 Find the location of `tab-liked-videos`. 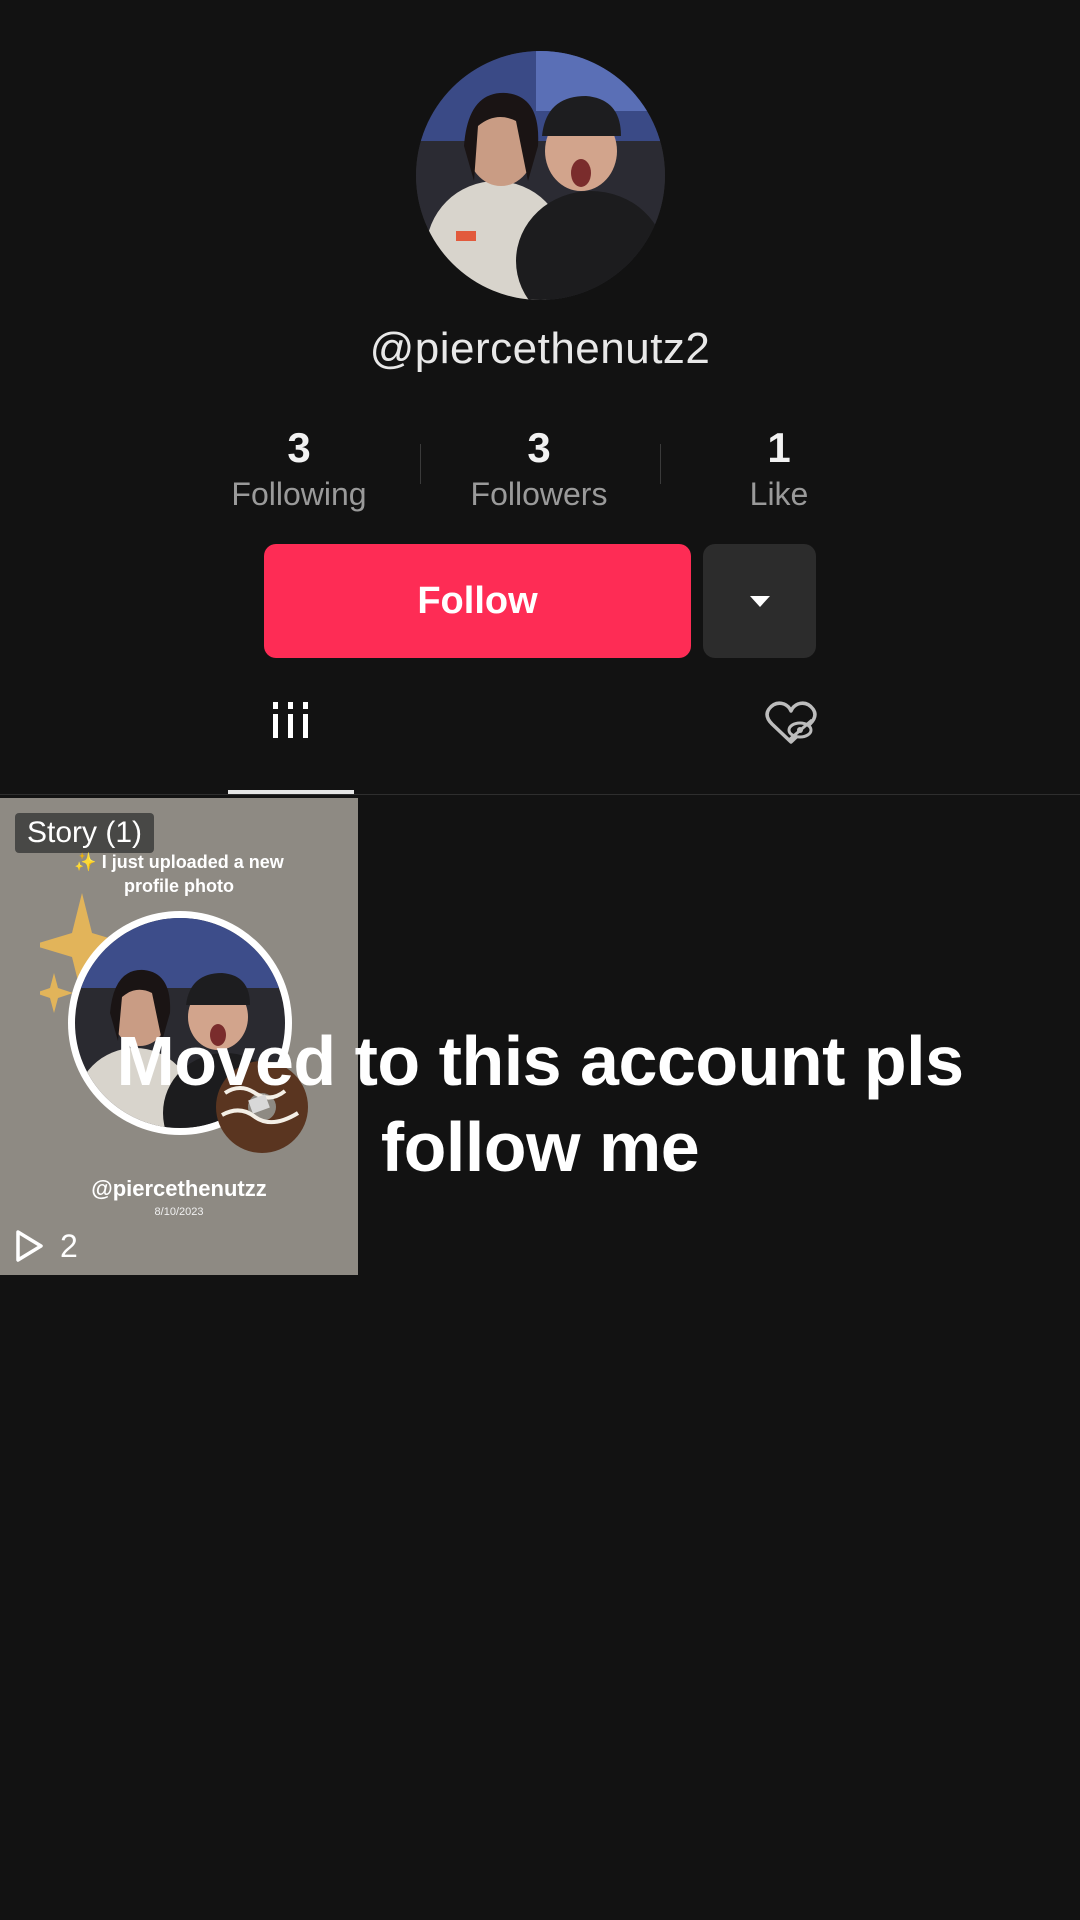

tab-liked-videos is located at coordinates (791, 742).